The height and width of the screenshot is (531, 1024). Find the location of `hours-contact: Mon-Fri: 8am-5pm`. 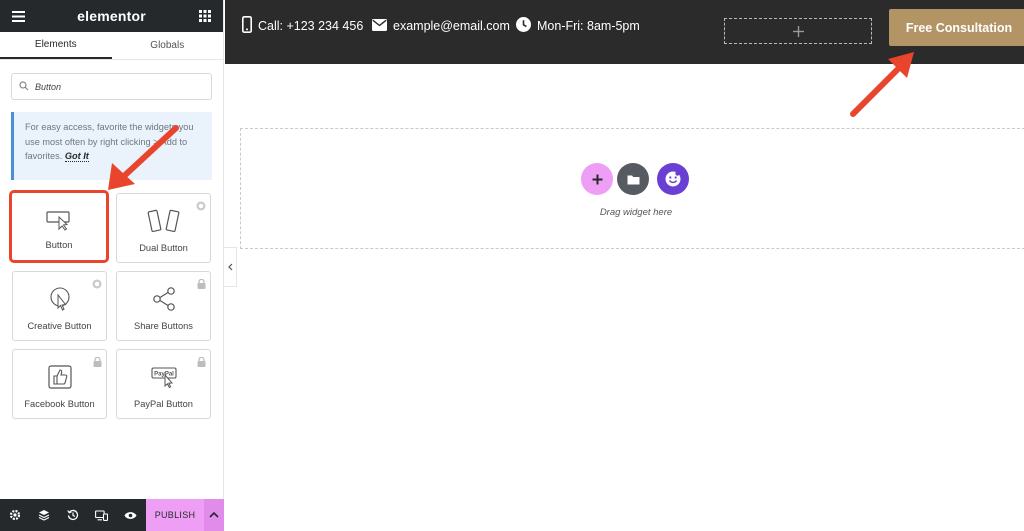

hours-contact: Mon-Fri: 8am-5pm is located at coordinates (578, 26).